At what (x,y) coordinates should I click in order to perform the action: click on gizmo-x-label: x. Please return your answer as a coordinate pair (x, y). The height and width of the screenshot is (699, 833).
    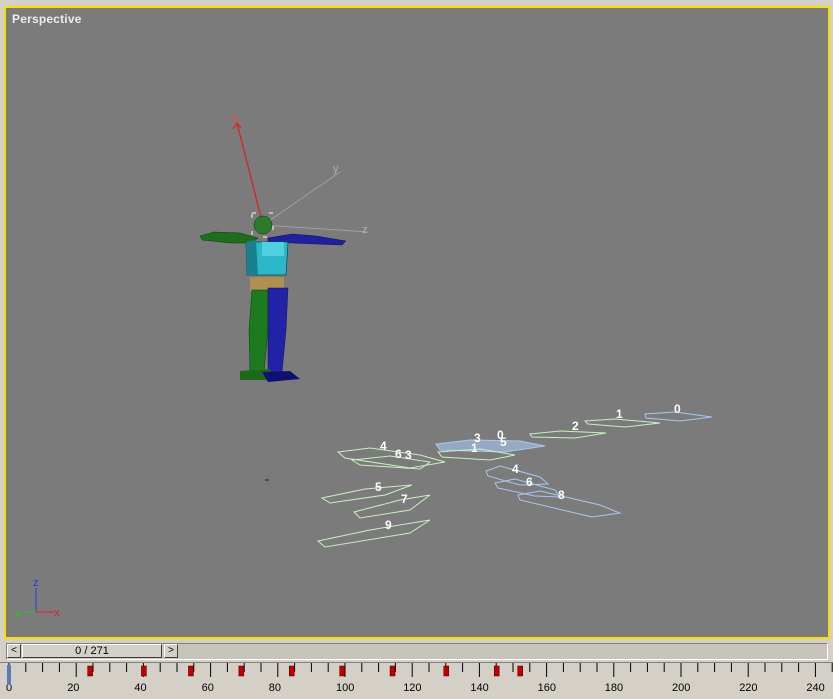
    Looking at the image, I should click on (235, 118).